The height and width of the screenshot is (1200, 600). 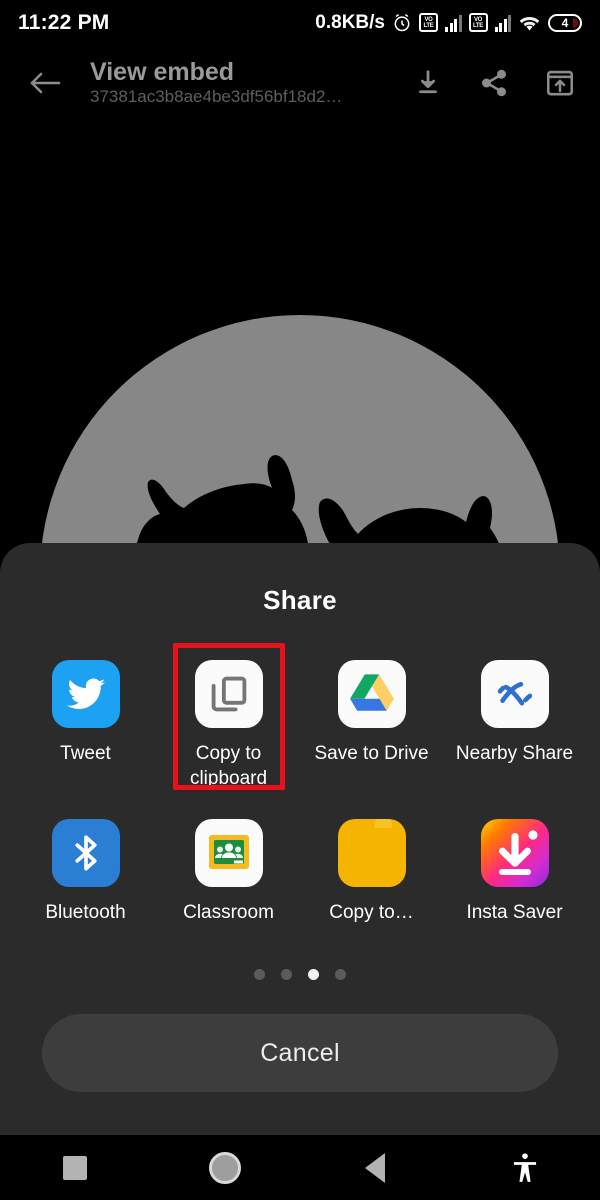 I want to click on status-bar: 11:22 PM 0.8KB/s VO LTE VO LTE 4, so click(x=300, y=22).